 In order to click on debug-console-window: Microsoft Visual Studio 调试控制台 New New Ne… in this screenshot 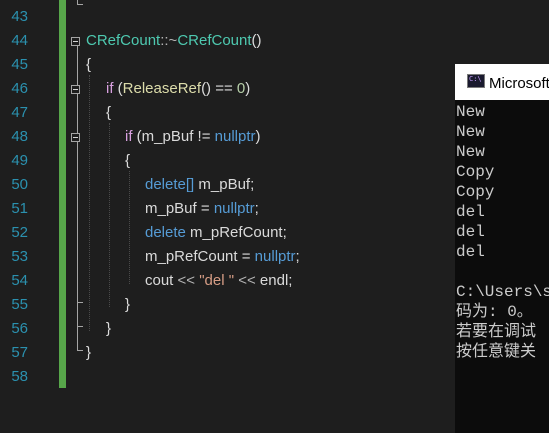, I will do `click(502, 248)`.